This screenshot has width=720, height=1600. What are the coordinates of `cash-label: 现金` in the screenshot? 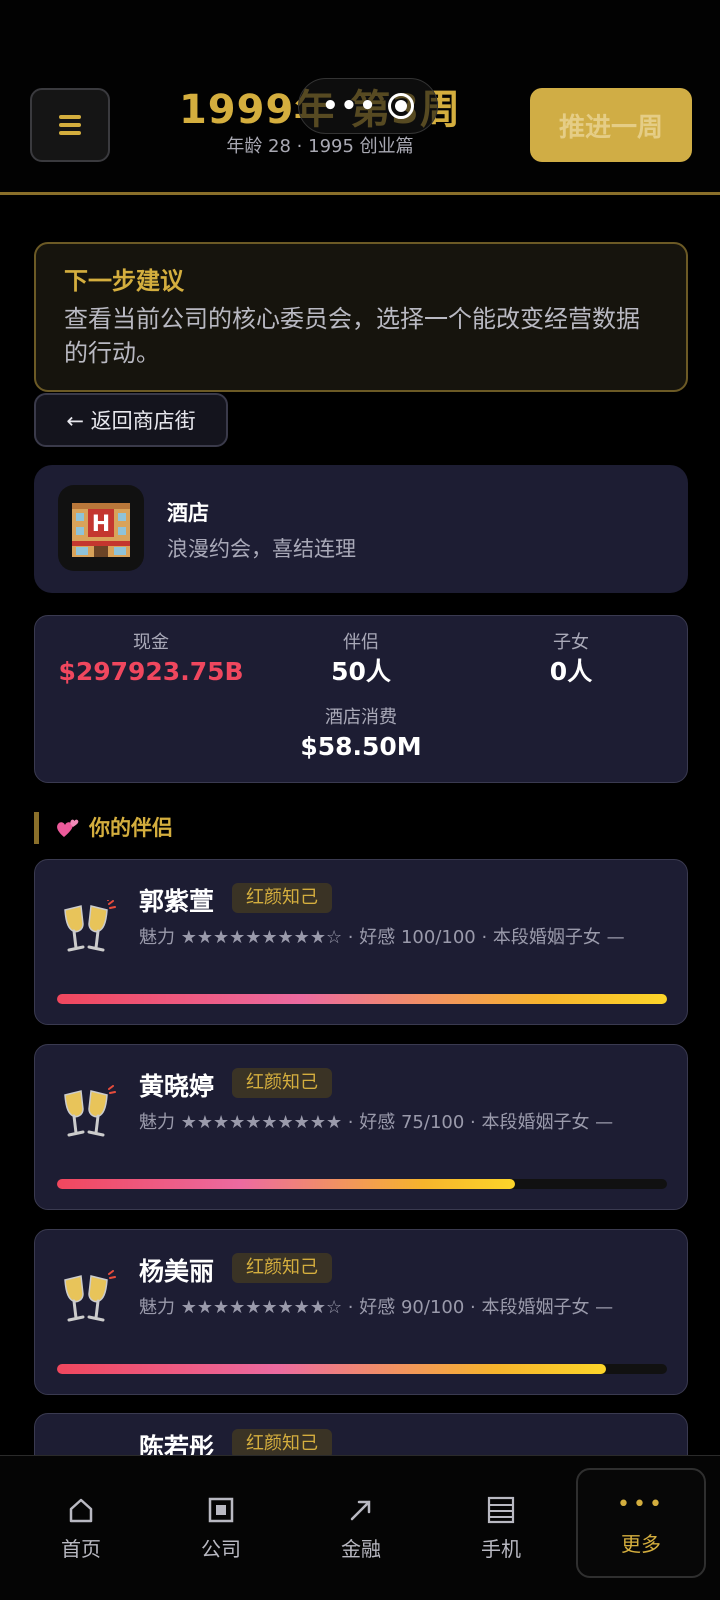 It's located at (151, 642).